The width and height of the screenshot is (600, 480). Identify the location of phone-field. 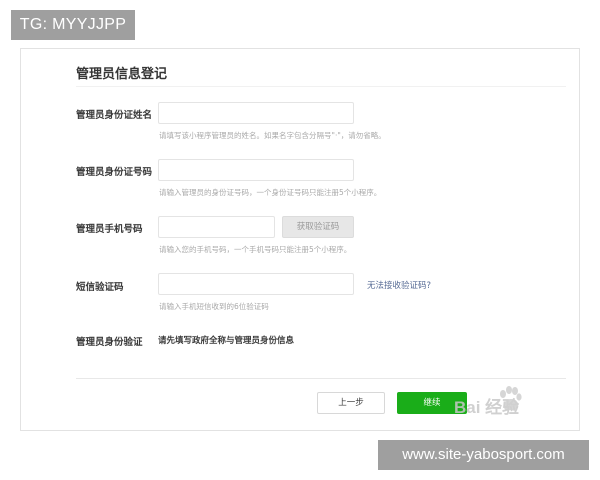
(216, 228).